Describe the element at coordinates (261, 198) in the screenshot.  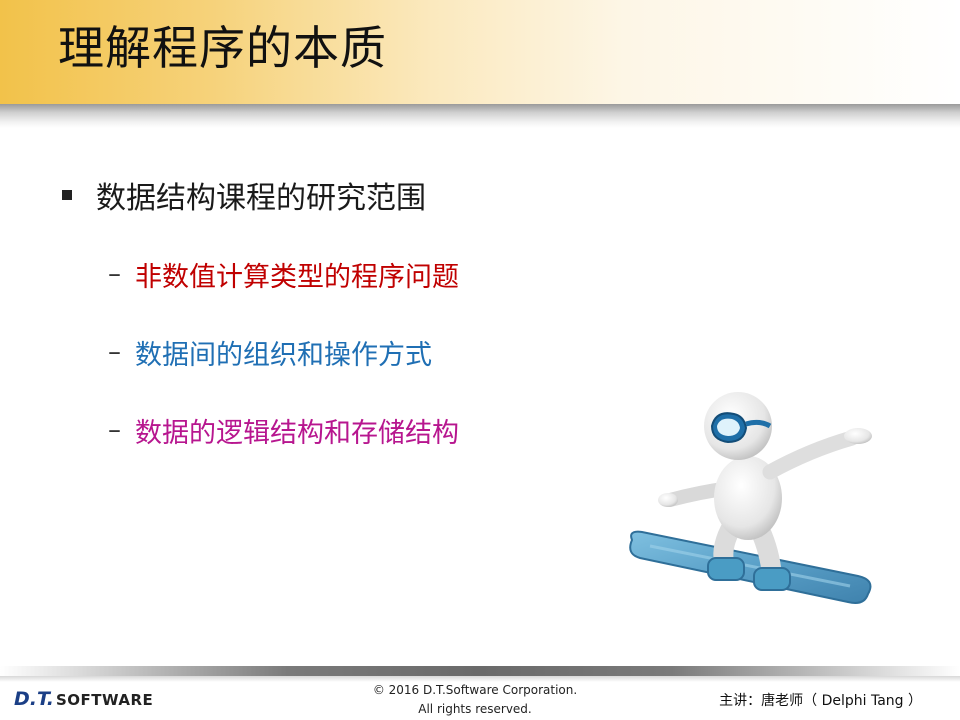
I see `main-bullet-text: 数据结构课程的研究范围` at that location.